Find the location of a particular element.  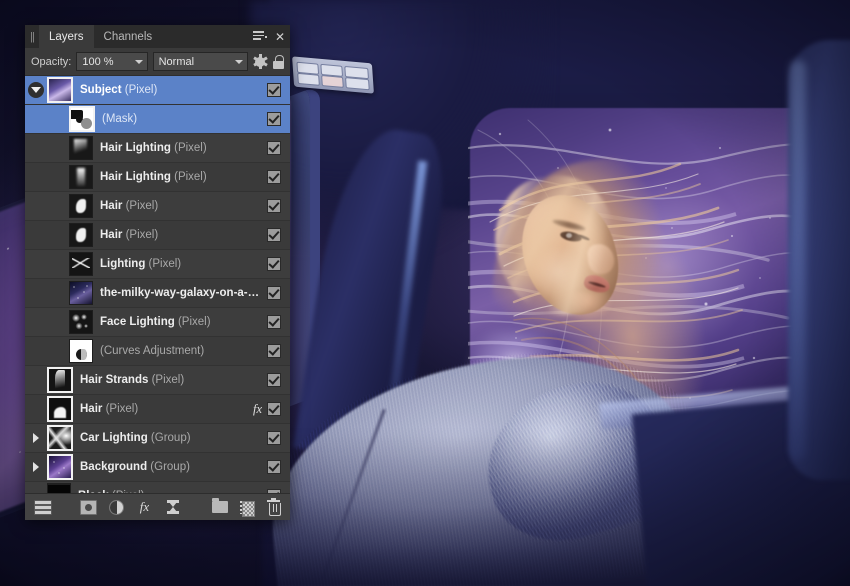

expander-collapse-icon is located at coordinates (36, 90).